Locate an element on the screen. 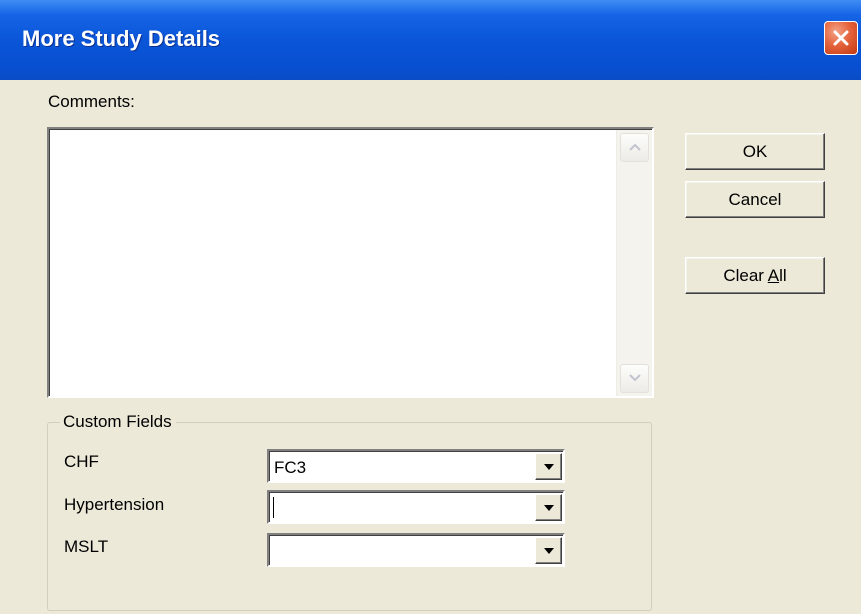 This screenshot has height=614, width=861. chf-combobox-frame: FC3 is located at coordinates (416, 466).